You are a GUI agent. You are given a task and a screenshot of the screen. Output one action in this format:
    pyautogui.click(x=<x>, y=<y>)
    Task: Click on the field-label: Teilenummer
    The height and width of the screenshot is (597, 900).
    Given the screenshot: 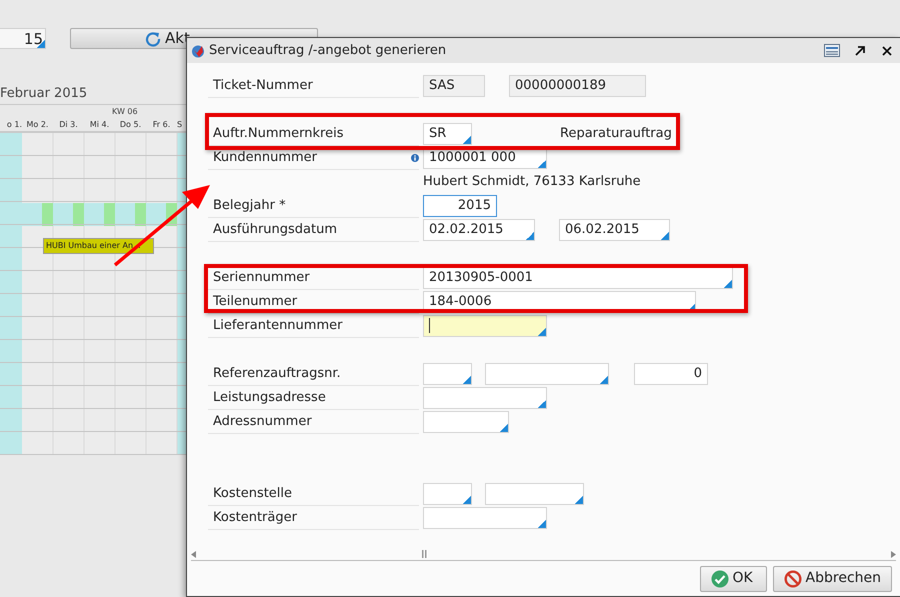 What is the action you would take?
    pyautogui.click(x=255, y=301)
    